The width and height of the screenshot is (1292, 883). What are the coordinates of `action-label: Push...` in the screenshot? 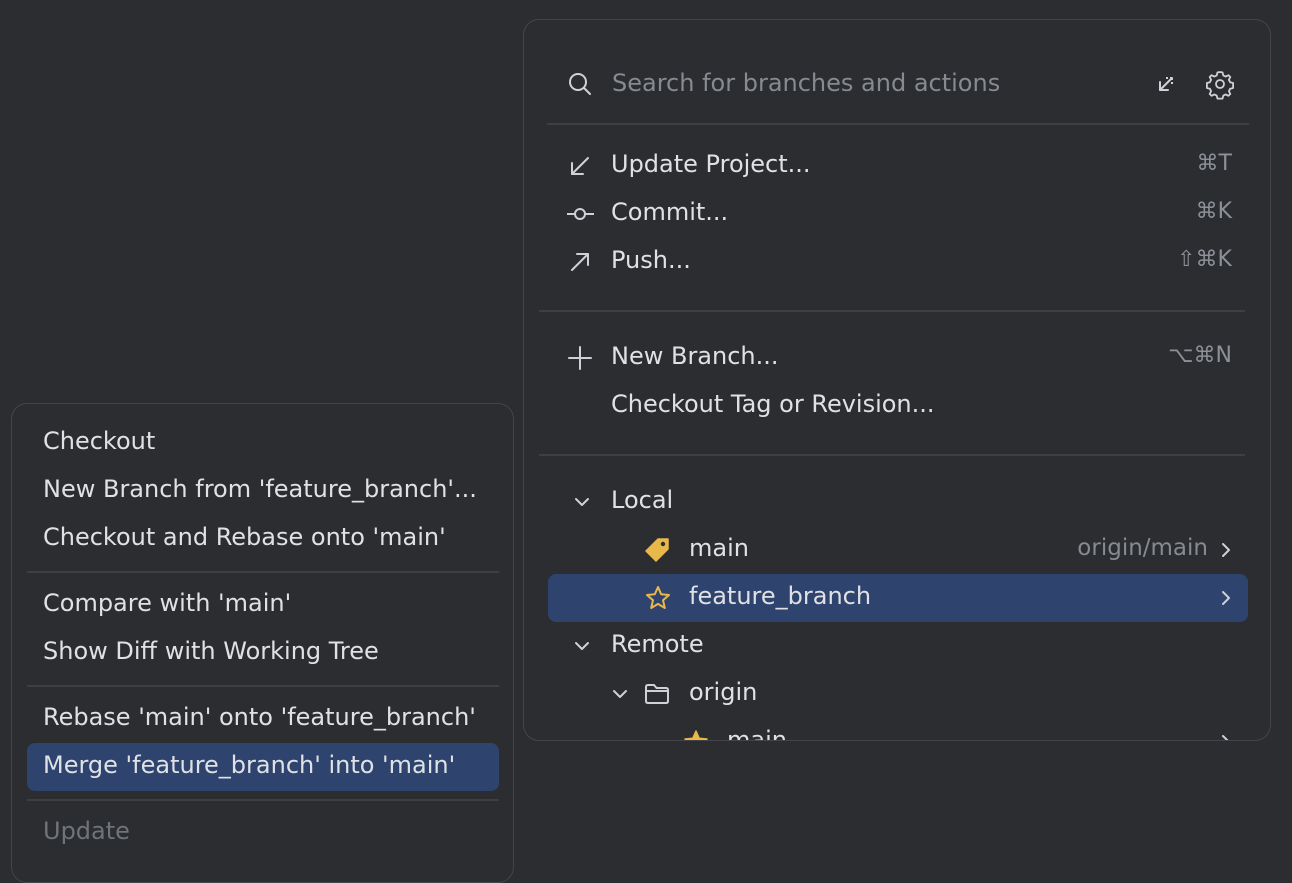 It's located at (651, 260).